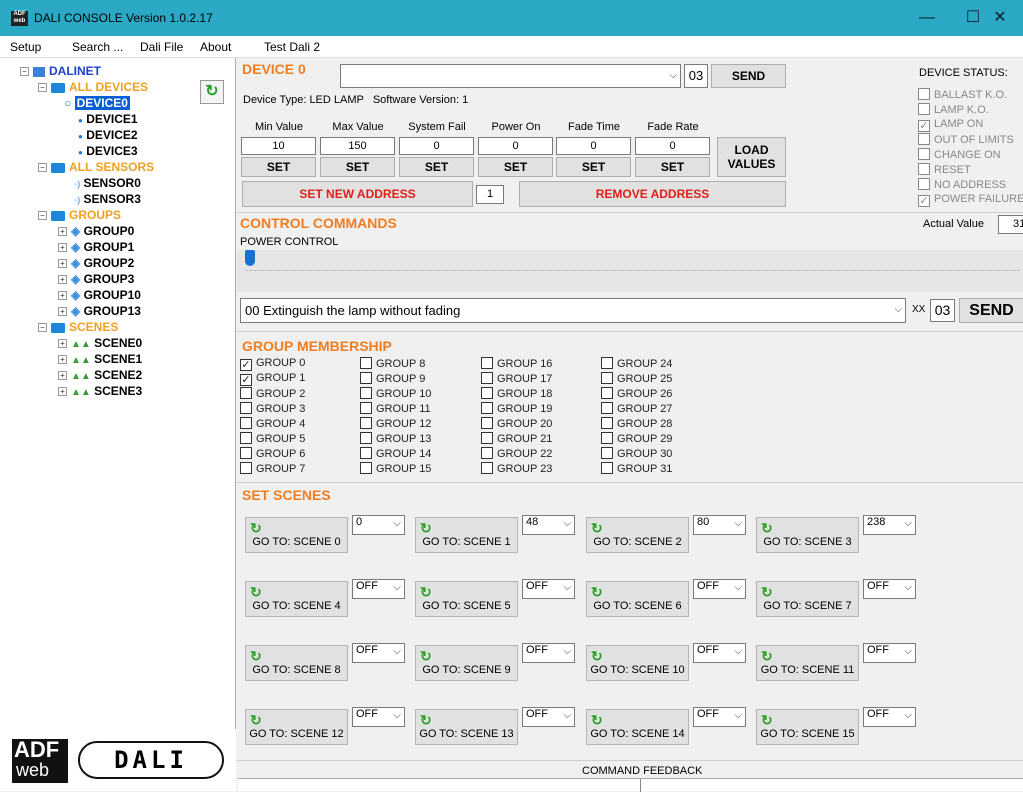 Image resolution: width=1023 pixels, height=792 pixels. What do you see at coordinates (212, 92) in the screenshot?
I see `refresh-tree-button: ↻` at bounding box center [212, 92].